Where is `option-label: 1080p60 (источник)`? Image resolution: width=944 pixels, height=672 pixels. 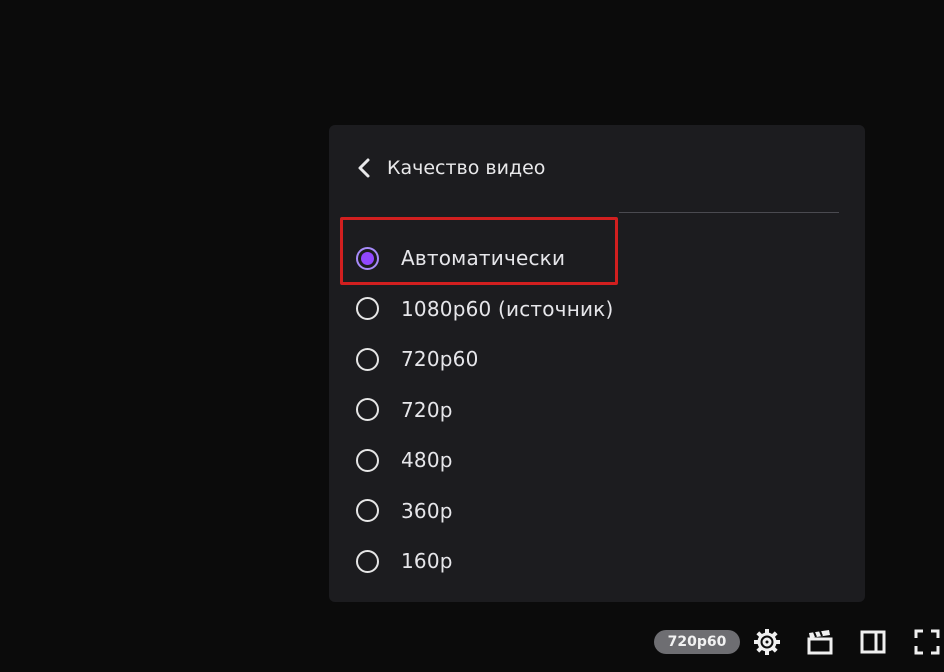
option-label: 1080p60 (источник) is located at coordinates (507, 308).